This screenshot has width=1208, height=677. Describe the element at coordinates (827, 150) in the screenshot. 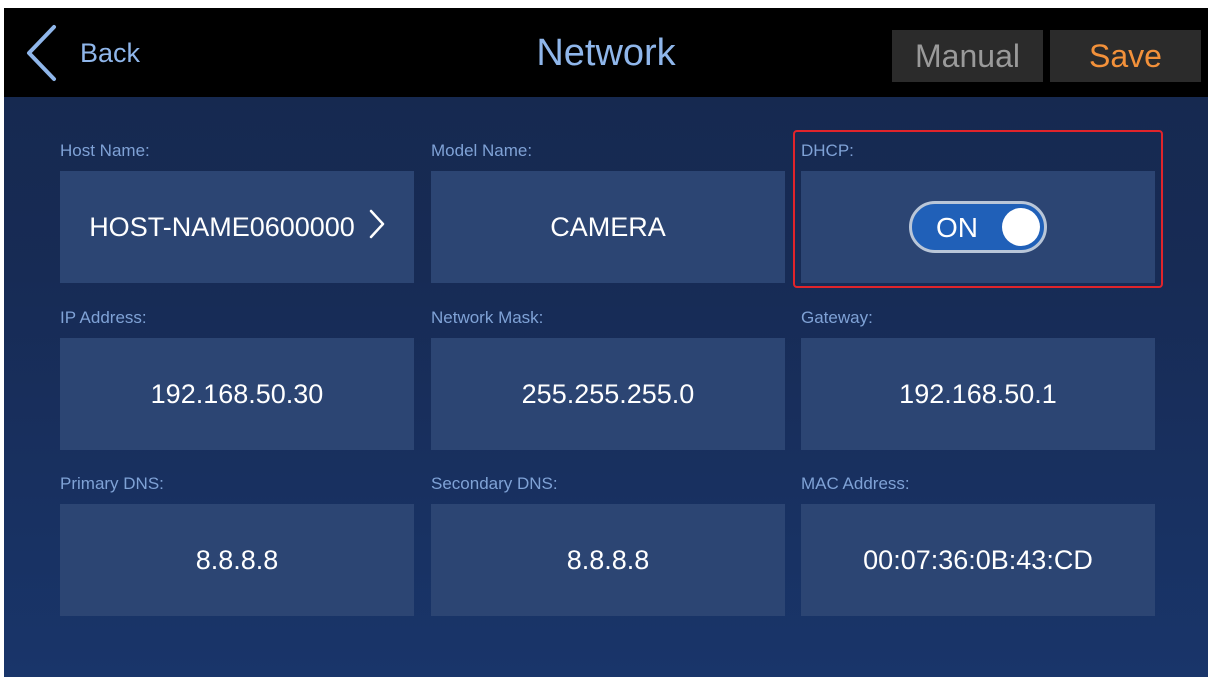

I see `dhcp-label: DHCP:` at that location.